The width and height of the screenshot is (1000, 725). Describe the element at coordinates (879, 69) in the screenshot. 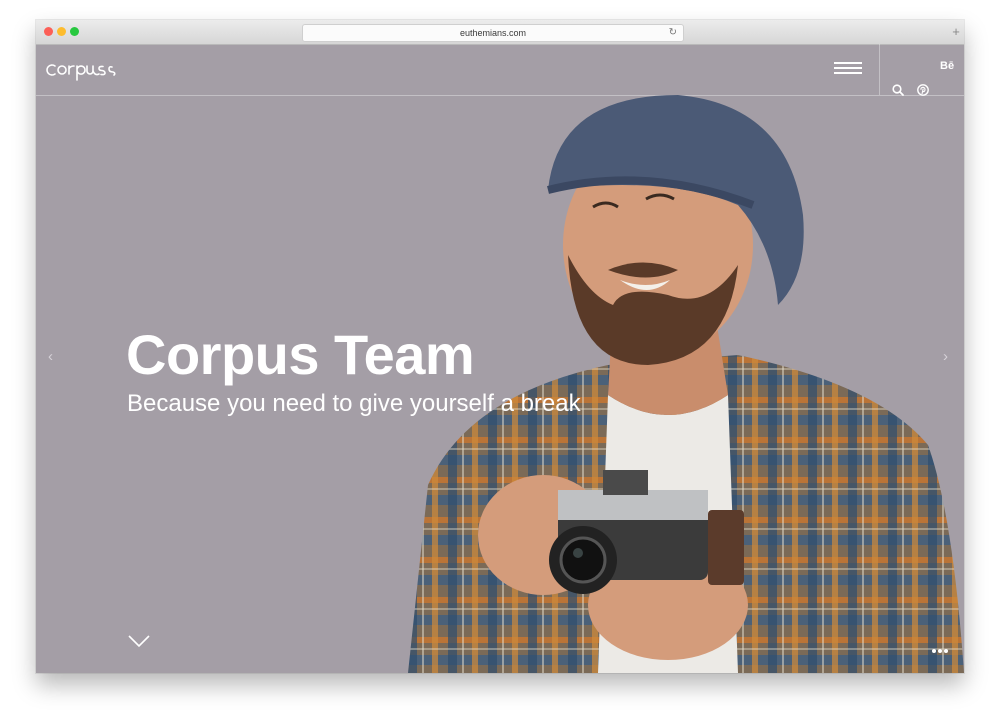

I see `header-divider` at that location.